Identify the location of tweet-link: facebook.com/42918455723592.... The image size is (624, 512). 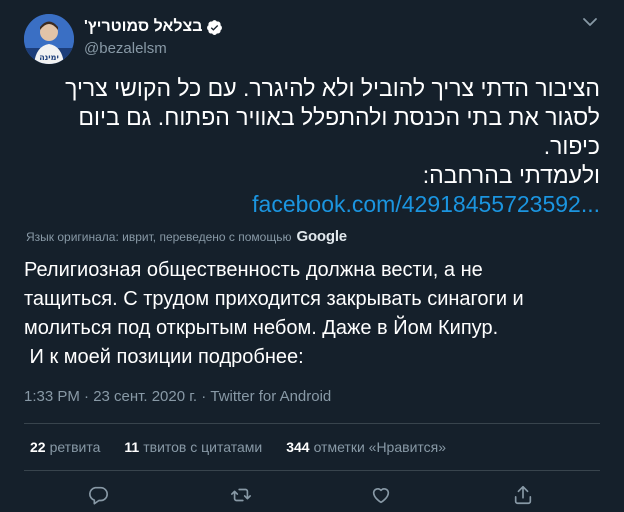
(312, 204).